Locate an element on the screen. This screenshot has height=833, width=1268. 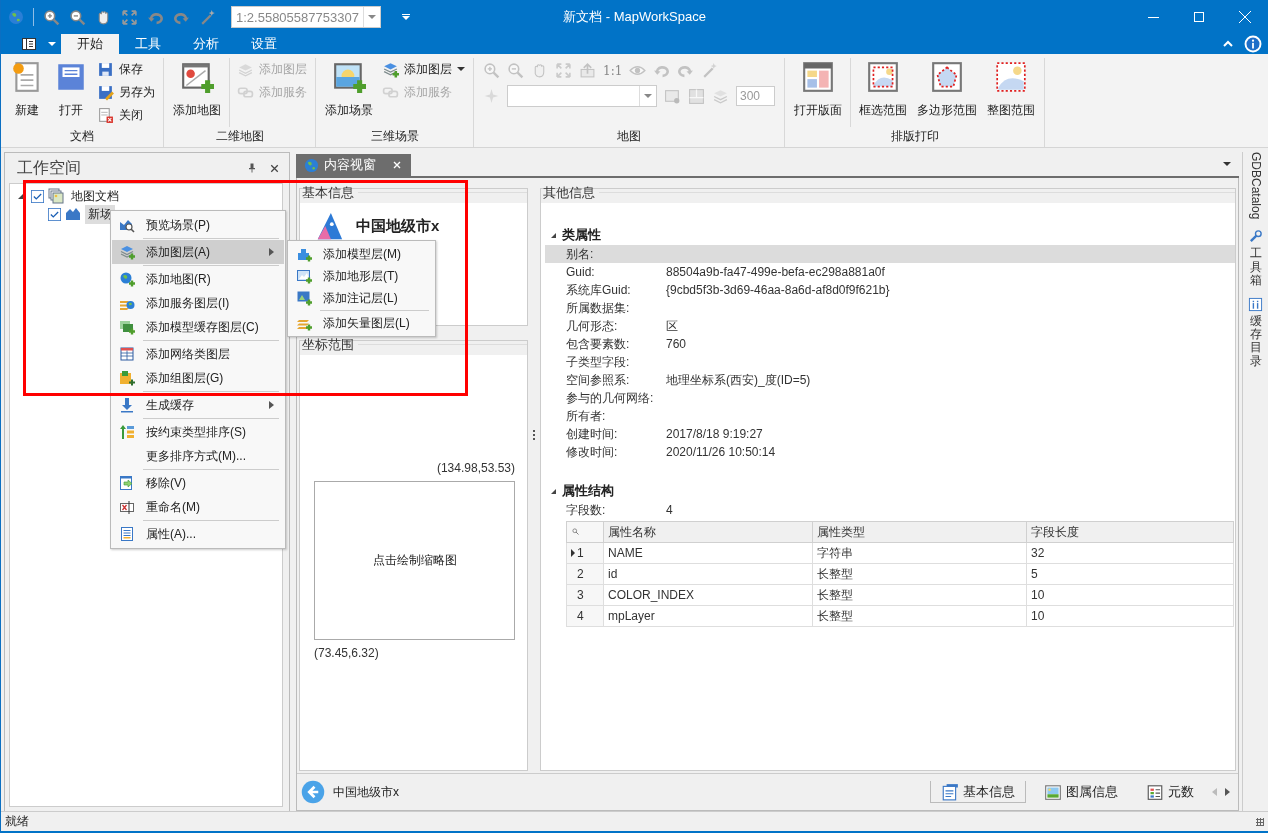
view-tab: 元数 is located at coordinates (1170, 792).